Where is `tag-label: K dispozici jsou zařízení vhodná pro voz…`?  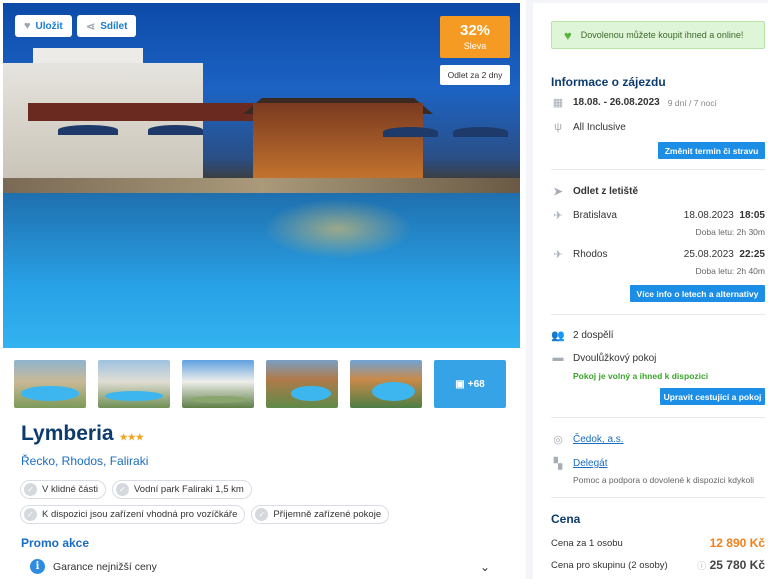
tag-label: K dispozici jsou zařízení vhodná pro voz… is located at coordinates (140, 514).